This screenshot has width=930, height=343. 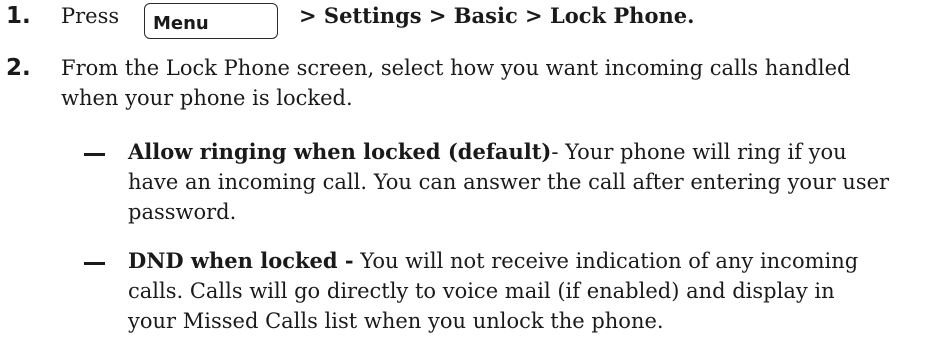 I want to click on step-number: 2., so click(x=18, y=68).